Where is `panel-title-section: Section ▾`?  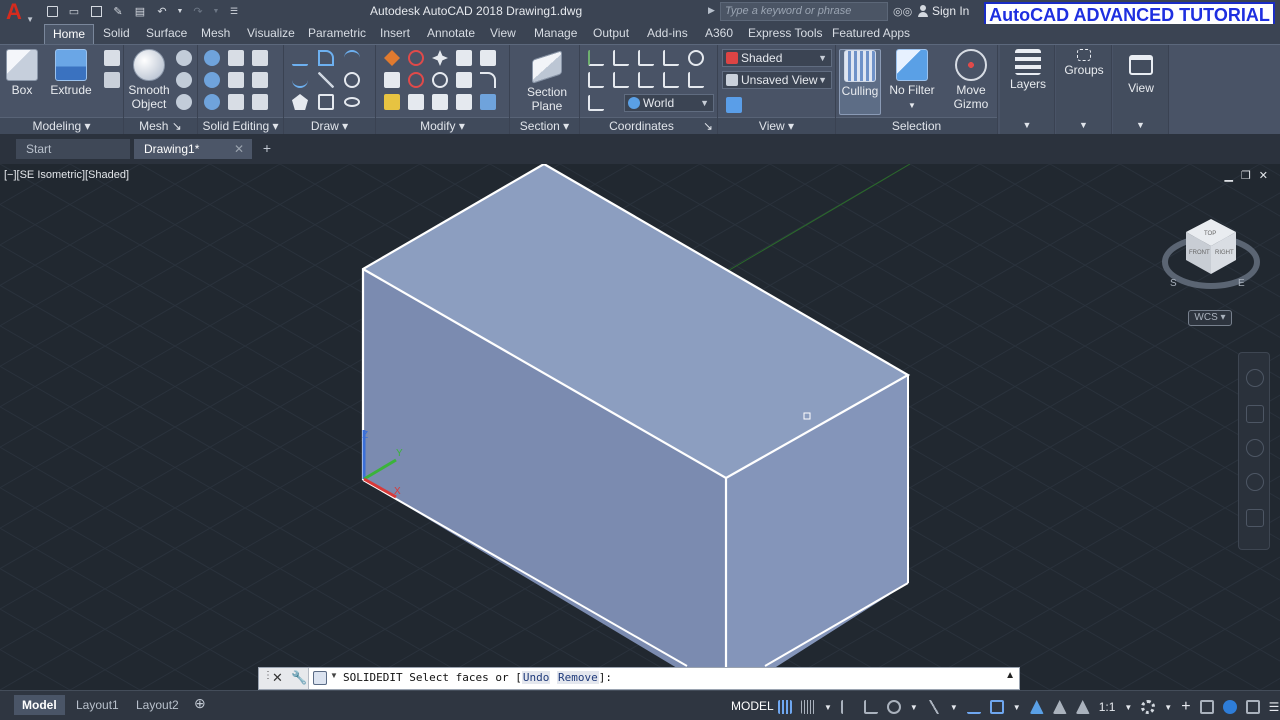 panel-title-section: Section ▾ is located at coordinates (544, 126).